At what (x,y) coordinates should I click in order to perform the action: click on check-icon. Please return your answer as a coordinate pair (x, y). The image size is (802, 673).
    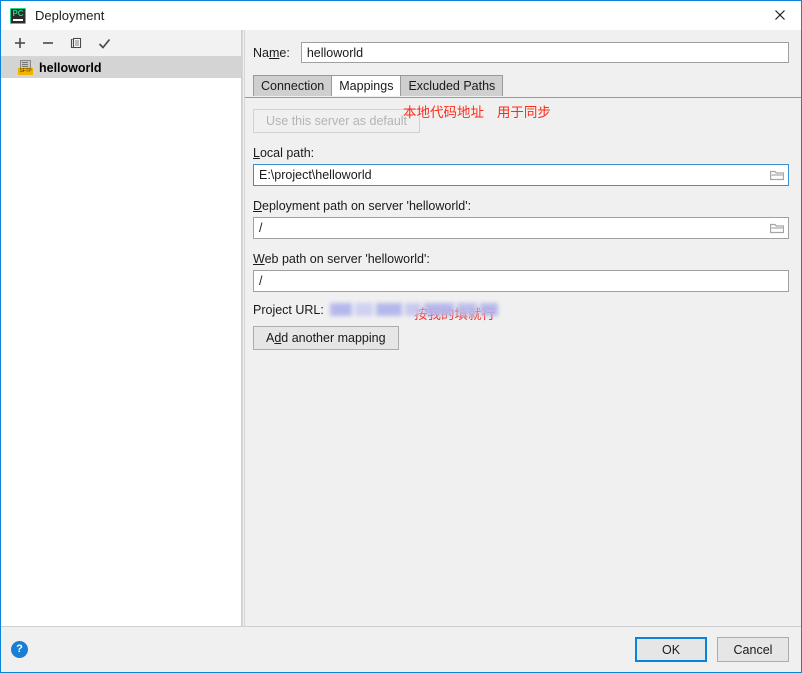
    Looking at the image, I should click on (104, 43).